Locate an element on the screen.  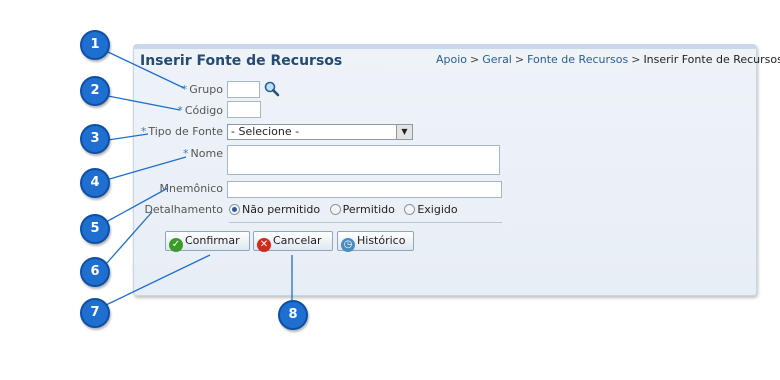
callout-badge-2: 2 is located at coordinates (95, 91).